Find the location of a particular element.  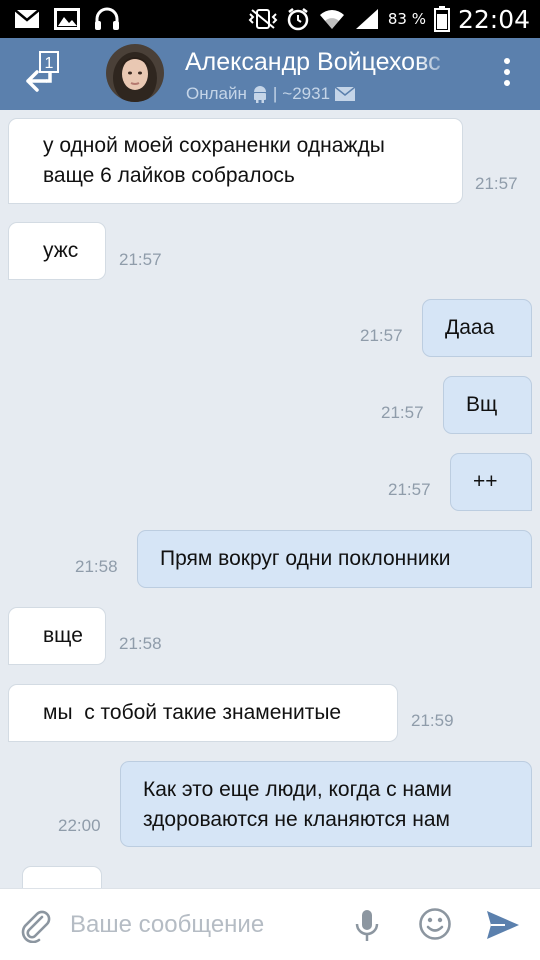

message-input is located at coordinates (205, 925).